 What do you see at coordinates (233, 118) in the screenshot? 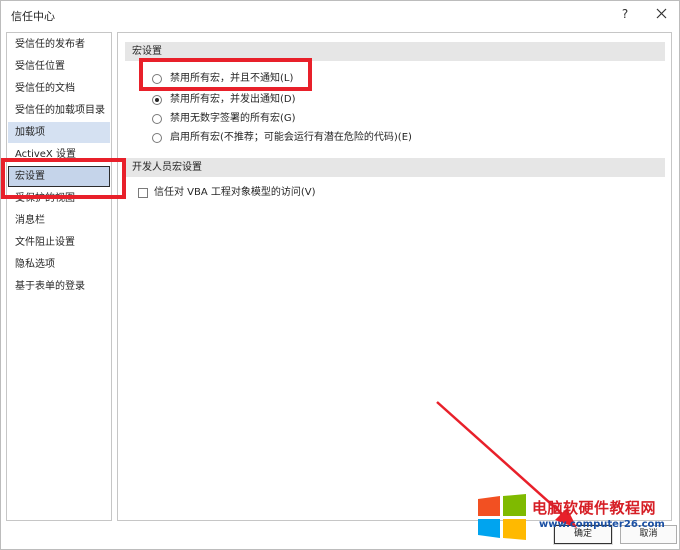
I see `radio-label: 禁用无数字签署的所有宏(G)` at bounding box center [233, 118].